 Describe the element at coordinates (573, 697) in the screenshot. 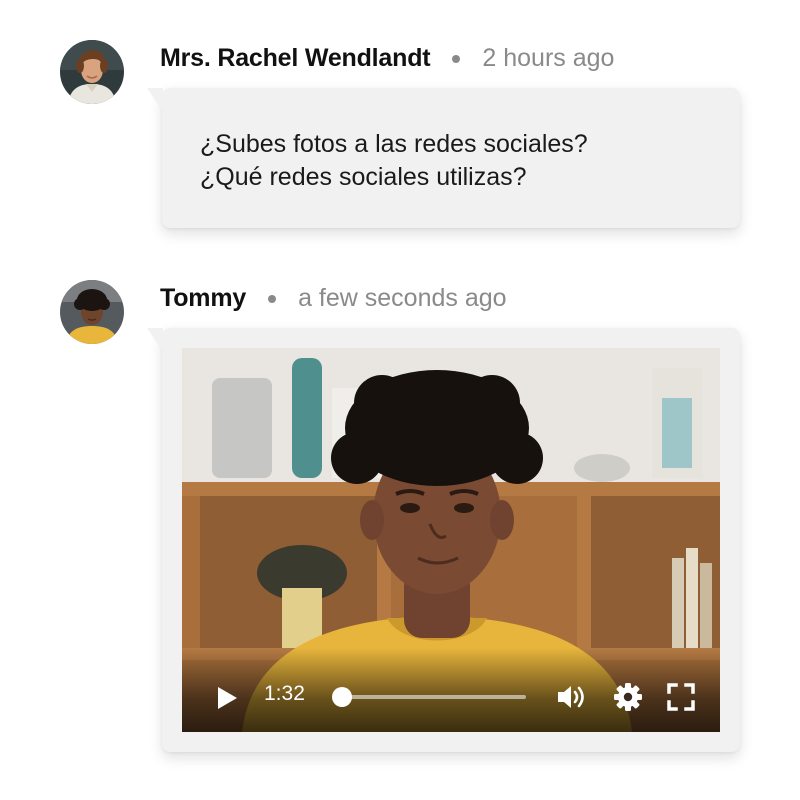

I see `volume-icon` at that location.